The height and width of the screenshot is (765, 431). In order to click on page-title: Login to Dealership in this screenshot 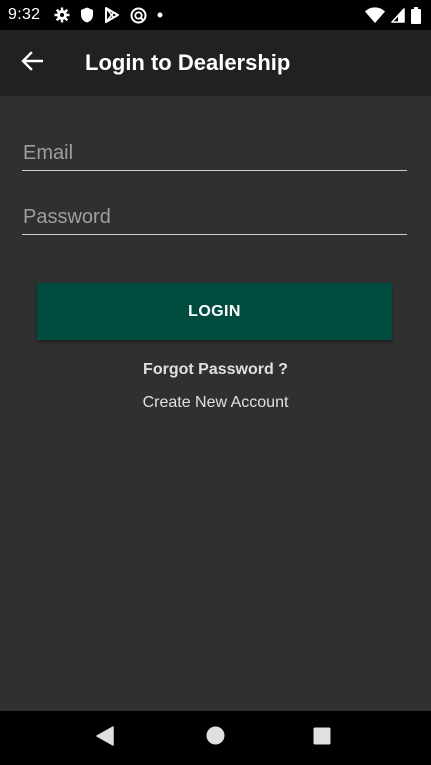, I will do `click(188, 62)`.